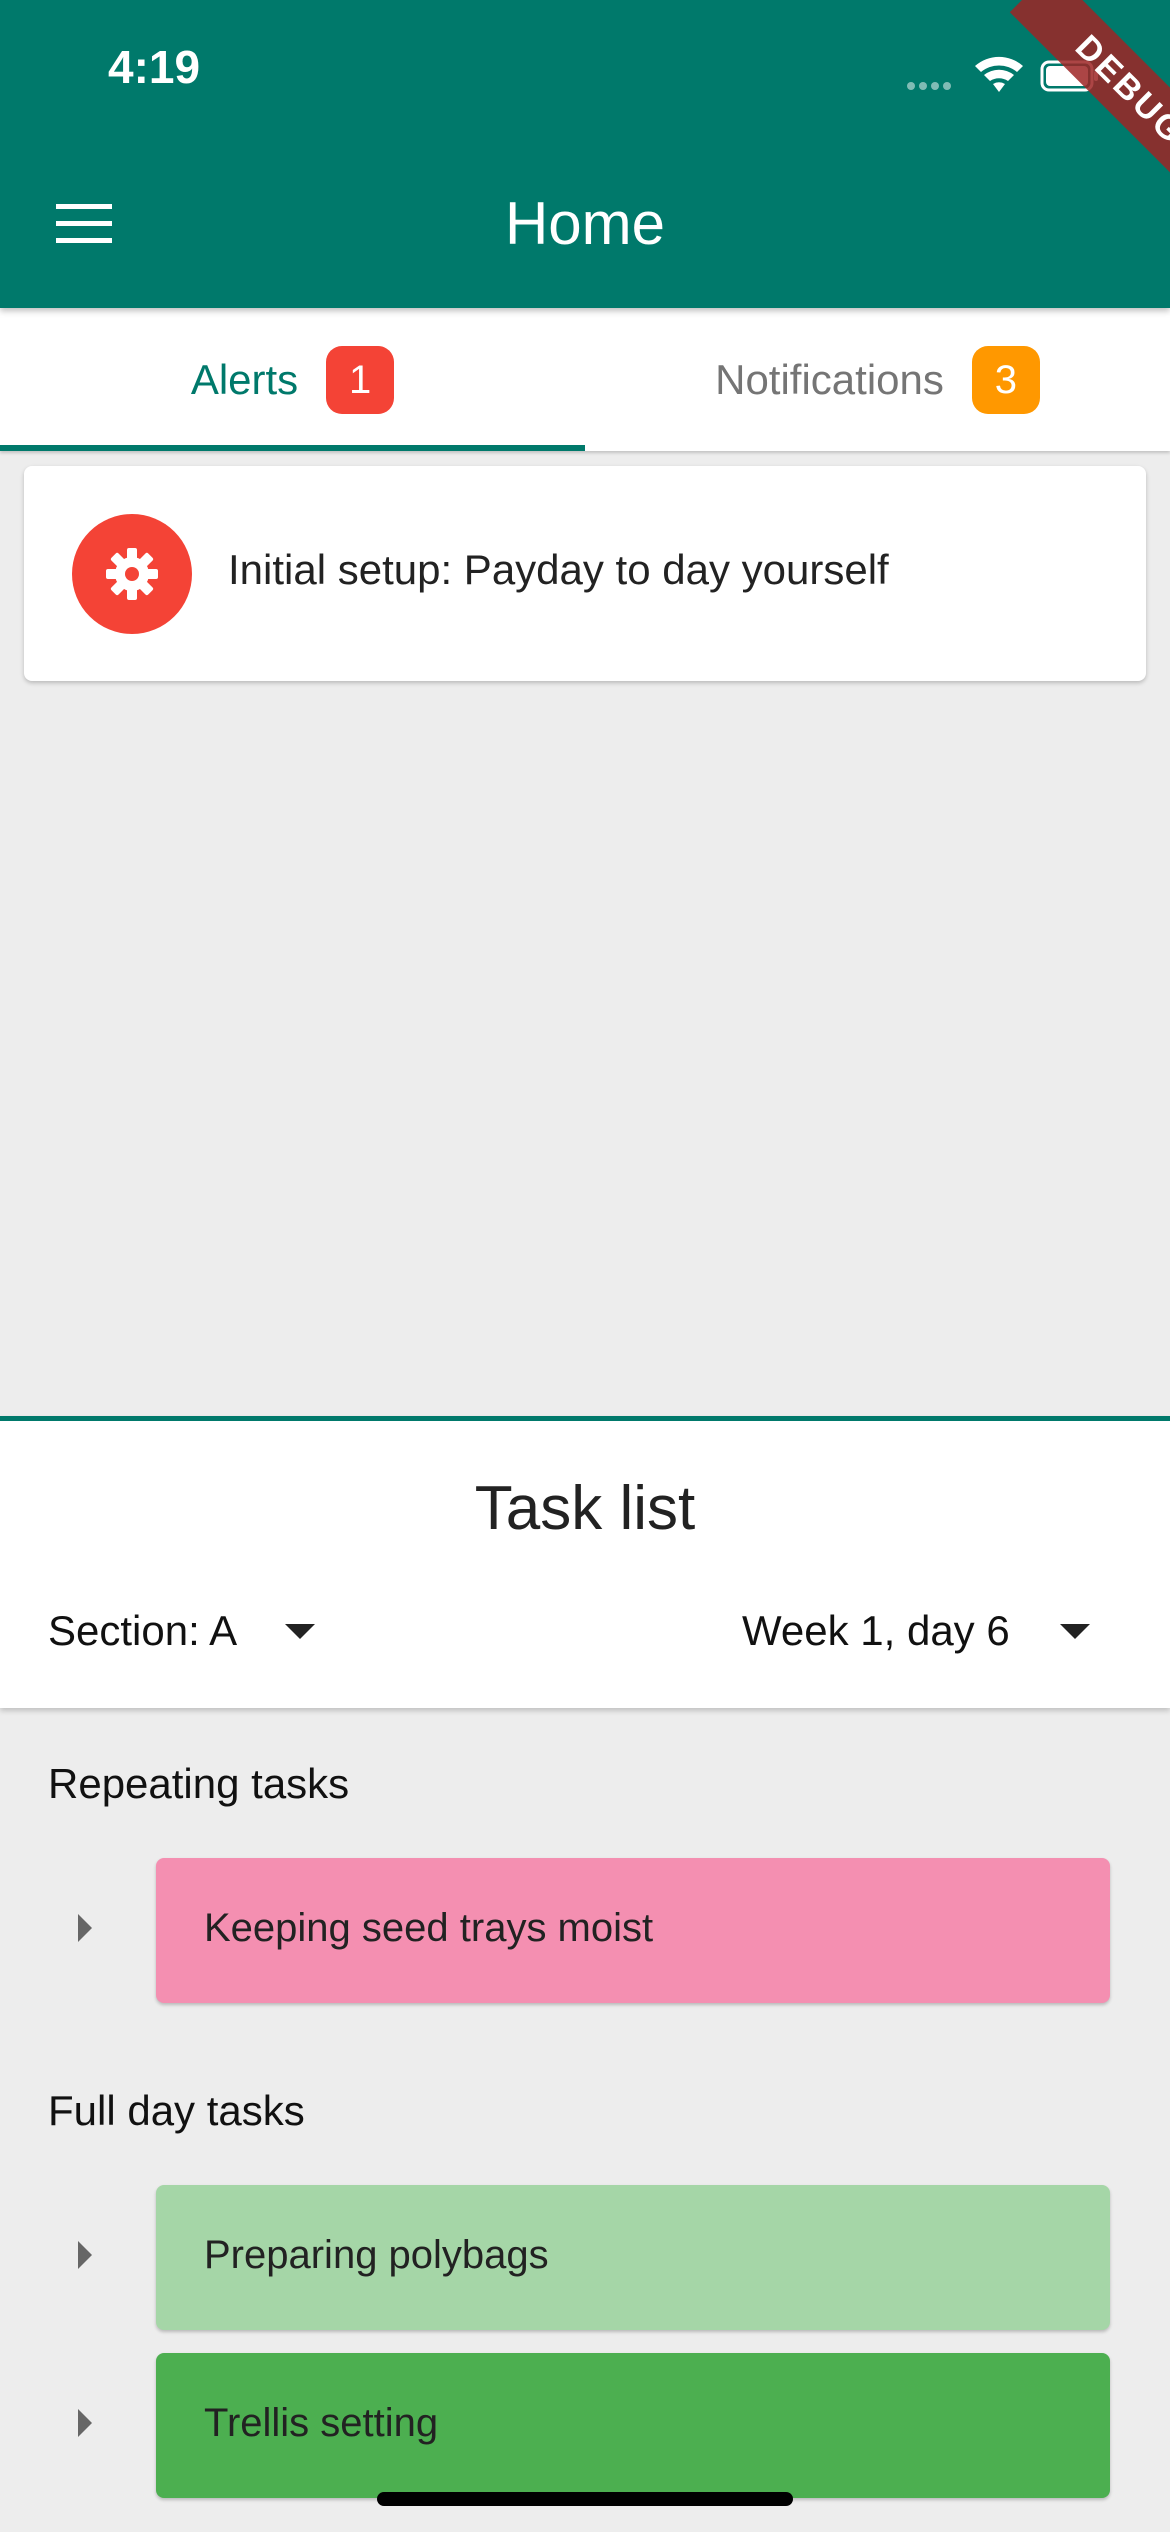  I want to click on group-title-repeating: Repeating tasks, so click(199, 1783).